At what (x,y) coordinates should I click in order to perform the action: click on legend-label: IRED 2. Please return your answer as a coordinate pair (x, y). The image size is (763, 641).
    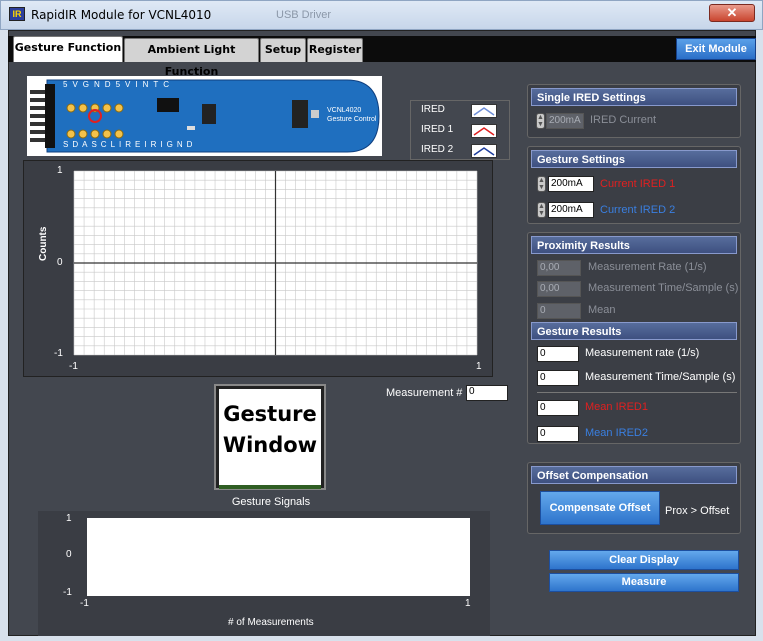
    Looking at the image, I should click on (437, 149).